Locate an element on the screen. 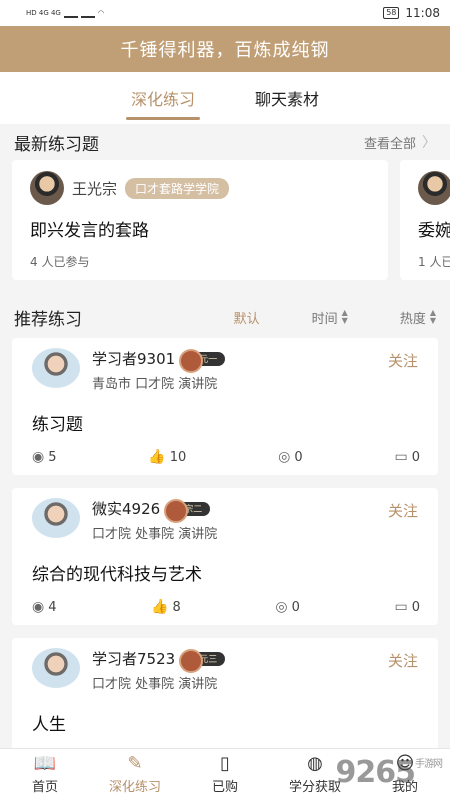 The height and width of the screenshot is (800, 450). rank-badge: 元一 is located at coordinates (202, 360).